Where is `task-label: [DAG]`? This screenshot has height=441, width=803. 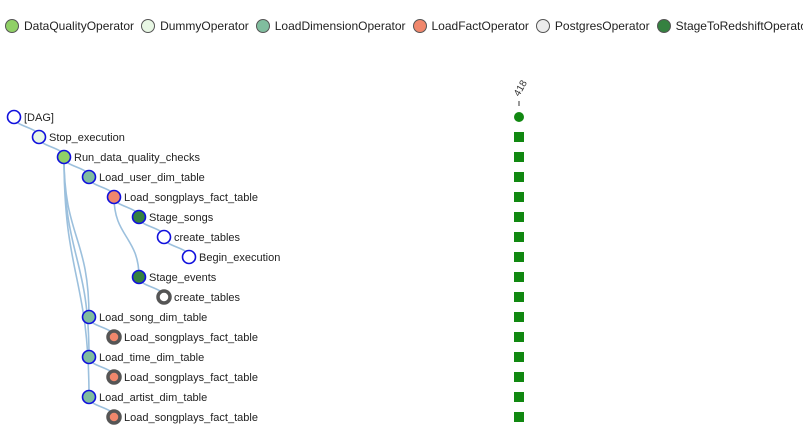
task-label: [DAG] is located at coordinates (39, 118).